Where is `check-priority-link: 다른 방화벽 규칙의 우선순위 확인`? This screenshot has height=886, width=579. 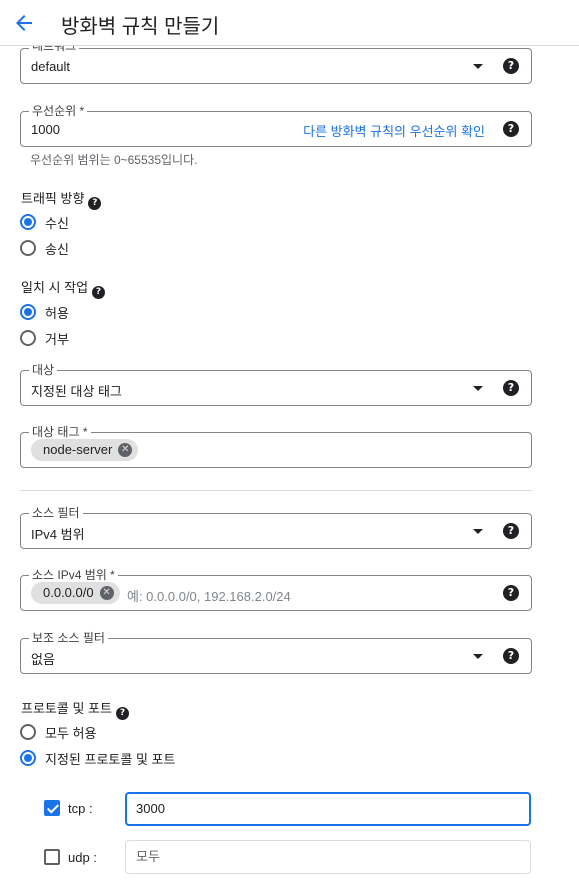 check-priority-link: 다른 방화벽 규칙의 우선순위 확인 is located at coordinates (394, 130).